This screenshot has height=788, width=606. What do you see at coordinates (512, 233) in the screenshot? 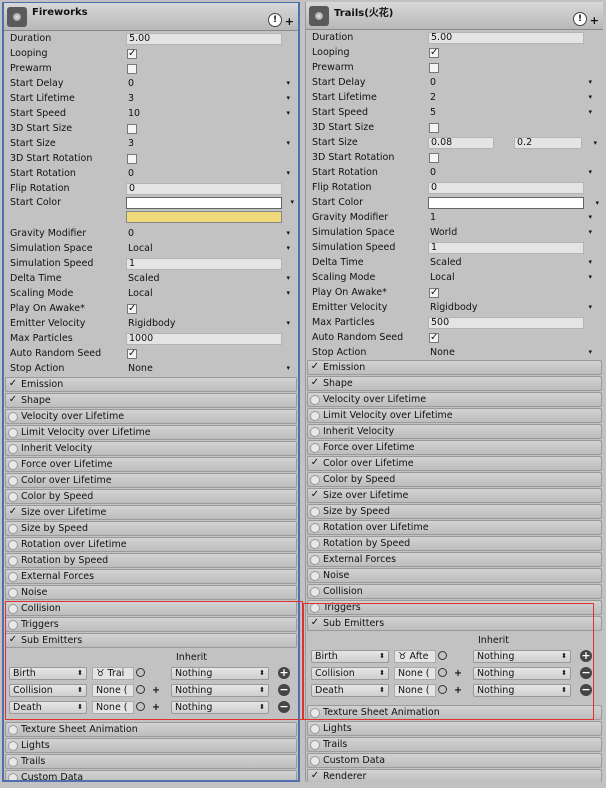
I see `simulation-space-dropdown: World ▾` at bounding box center [512, 233].